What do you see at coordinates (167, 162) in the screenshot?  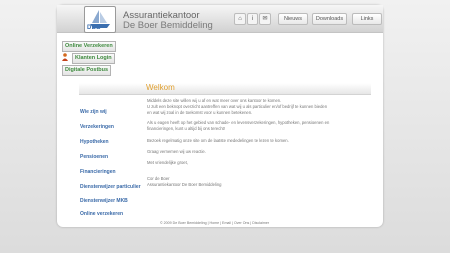 I see `greeting-line: Met vriendelijke groet,` at bounding box center [167, 162].